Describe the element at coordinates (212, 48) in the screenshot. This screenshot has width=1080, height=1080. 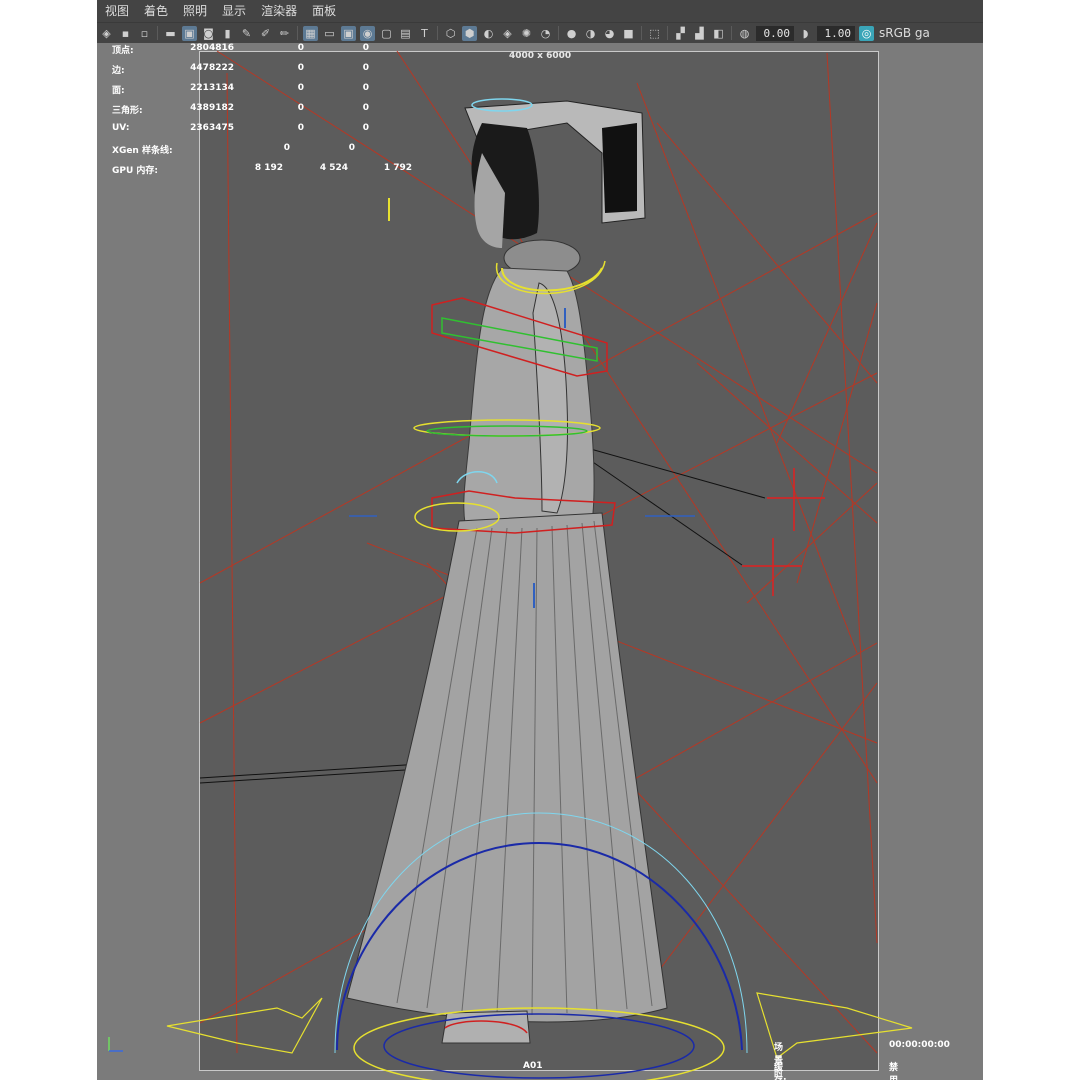
I see `hud-stat-value: 2804816` at that location.